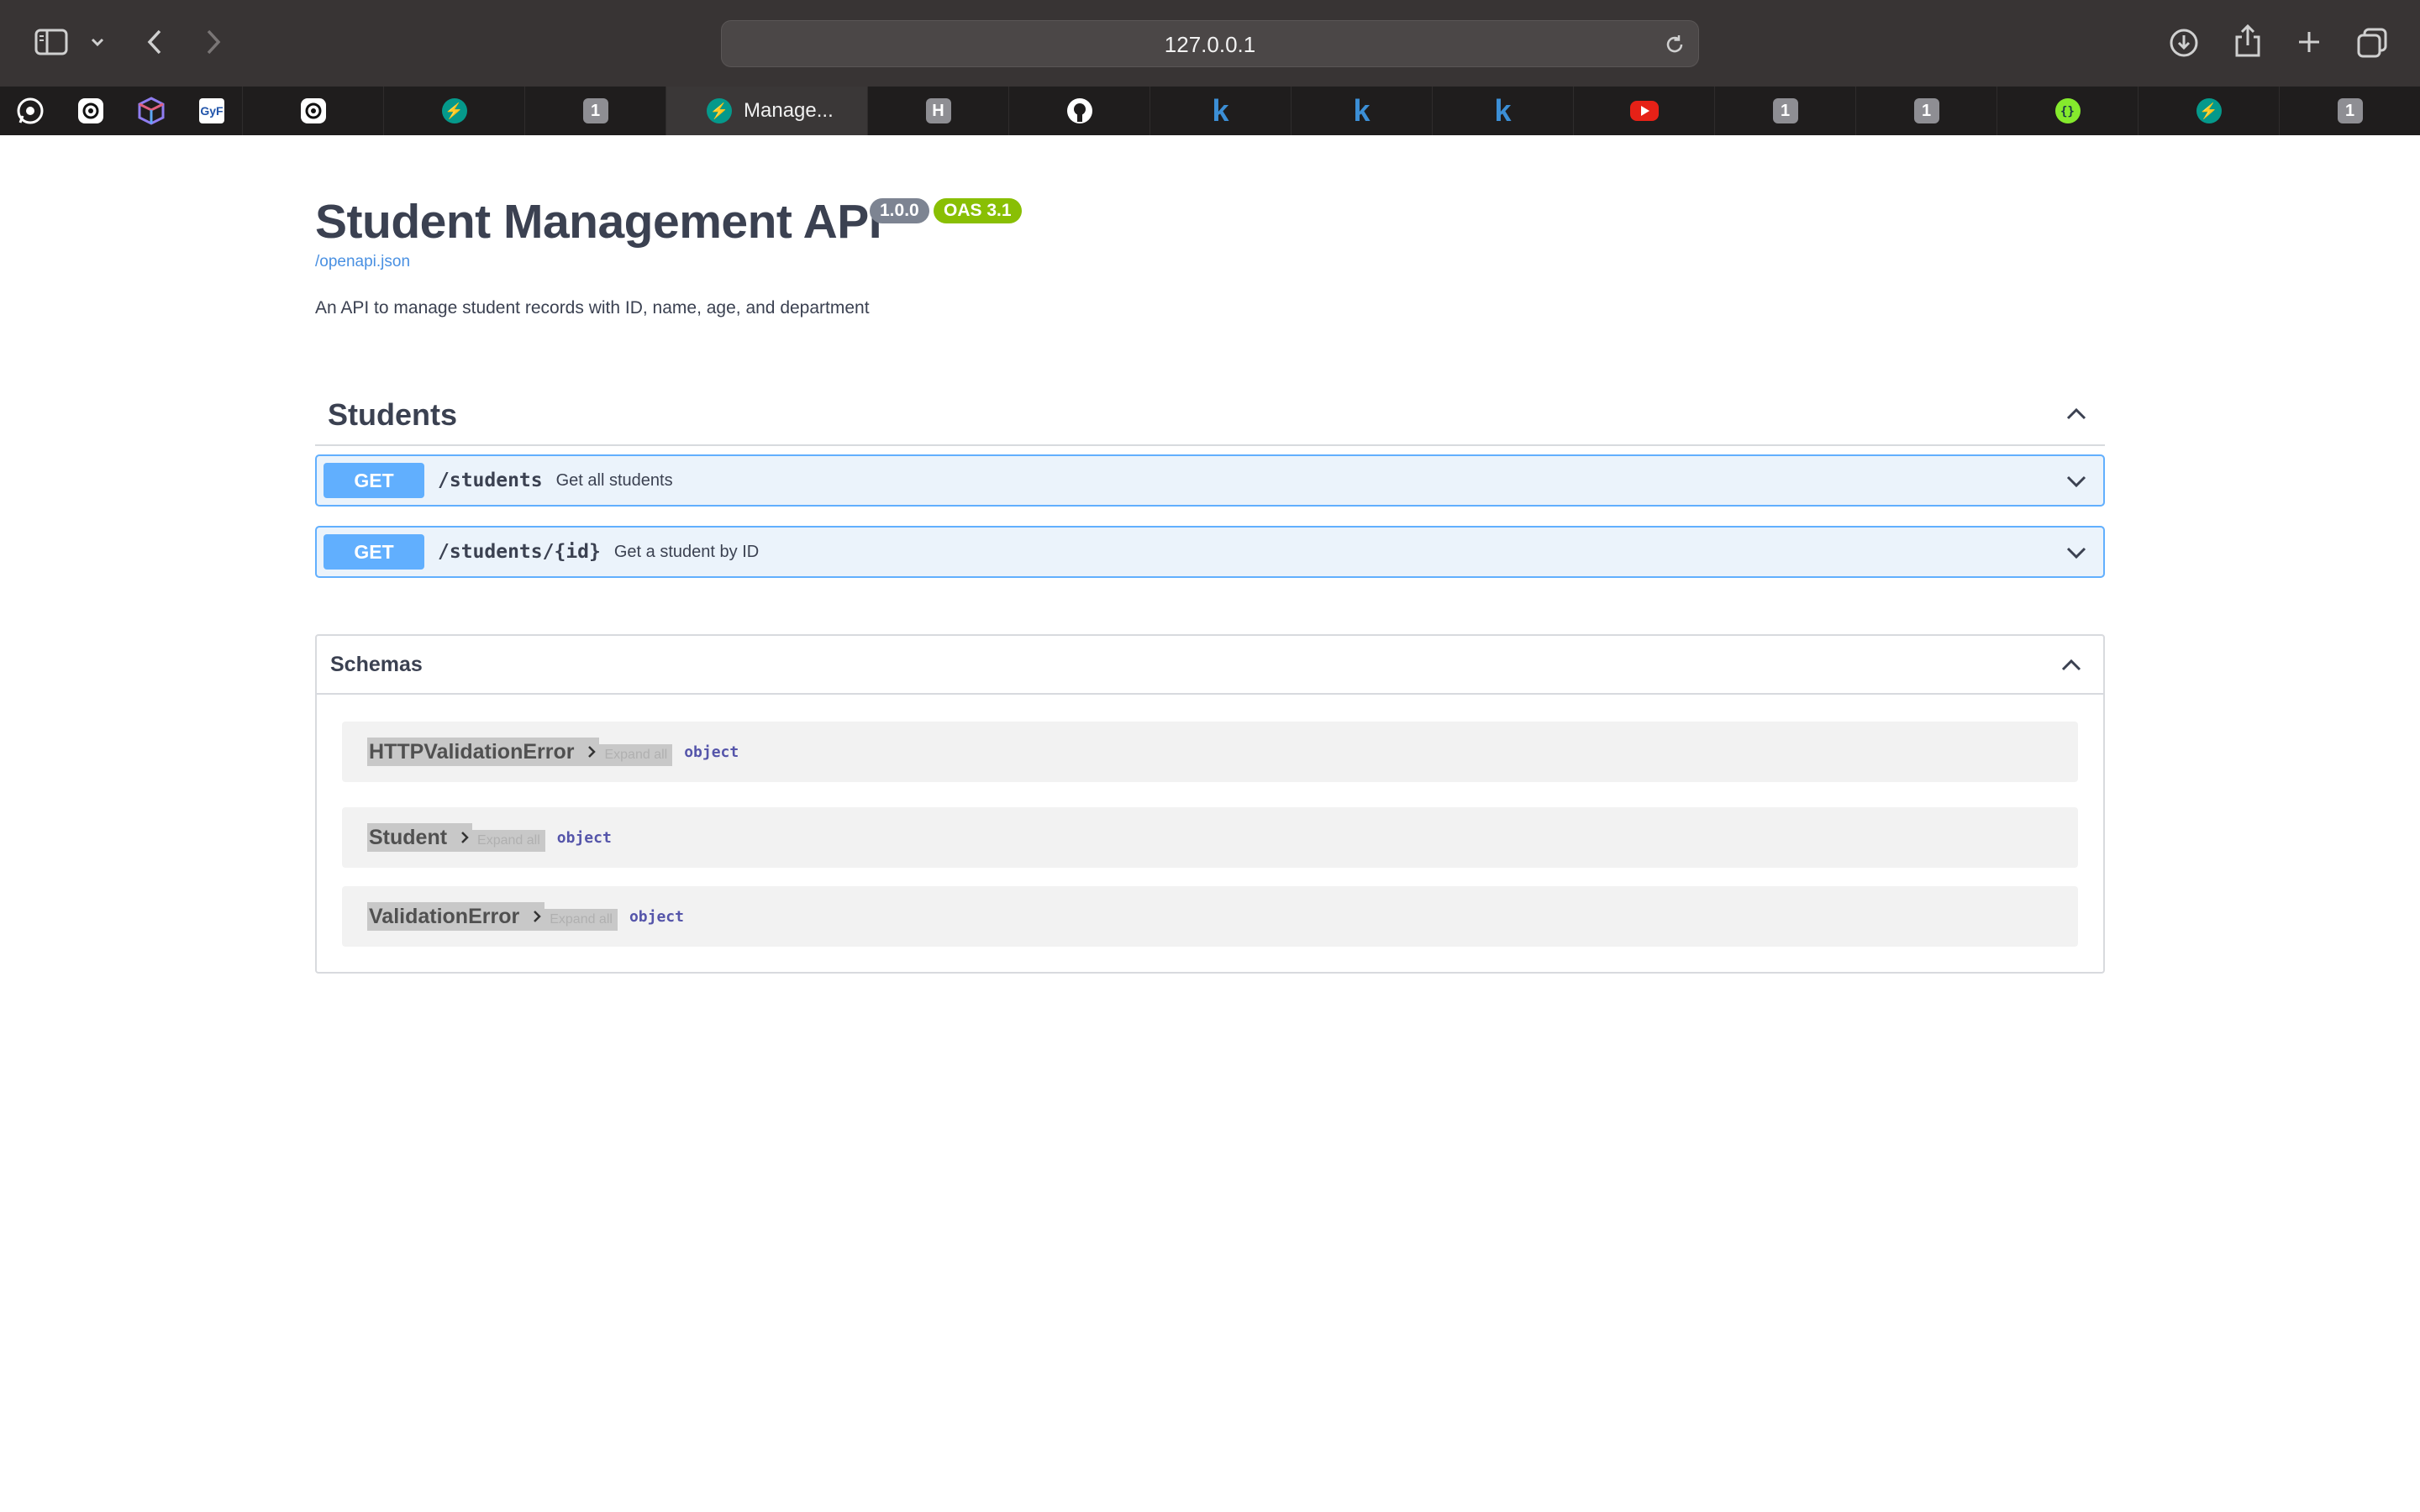 This screenshot has height=1512, width=2420. I want to click on forward-button, so click(214, 42).